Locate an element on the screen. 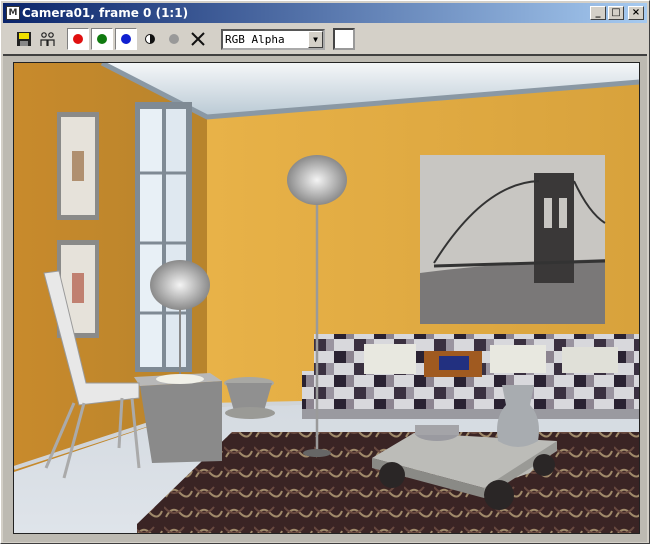 Image resolution: width=650 pixels, height=544 pixels. channel-select: RGB Alpha ▼ is located at coordinates (273, 39).